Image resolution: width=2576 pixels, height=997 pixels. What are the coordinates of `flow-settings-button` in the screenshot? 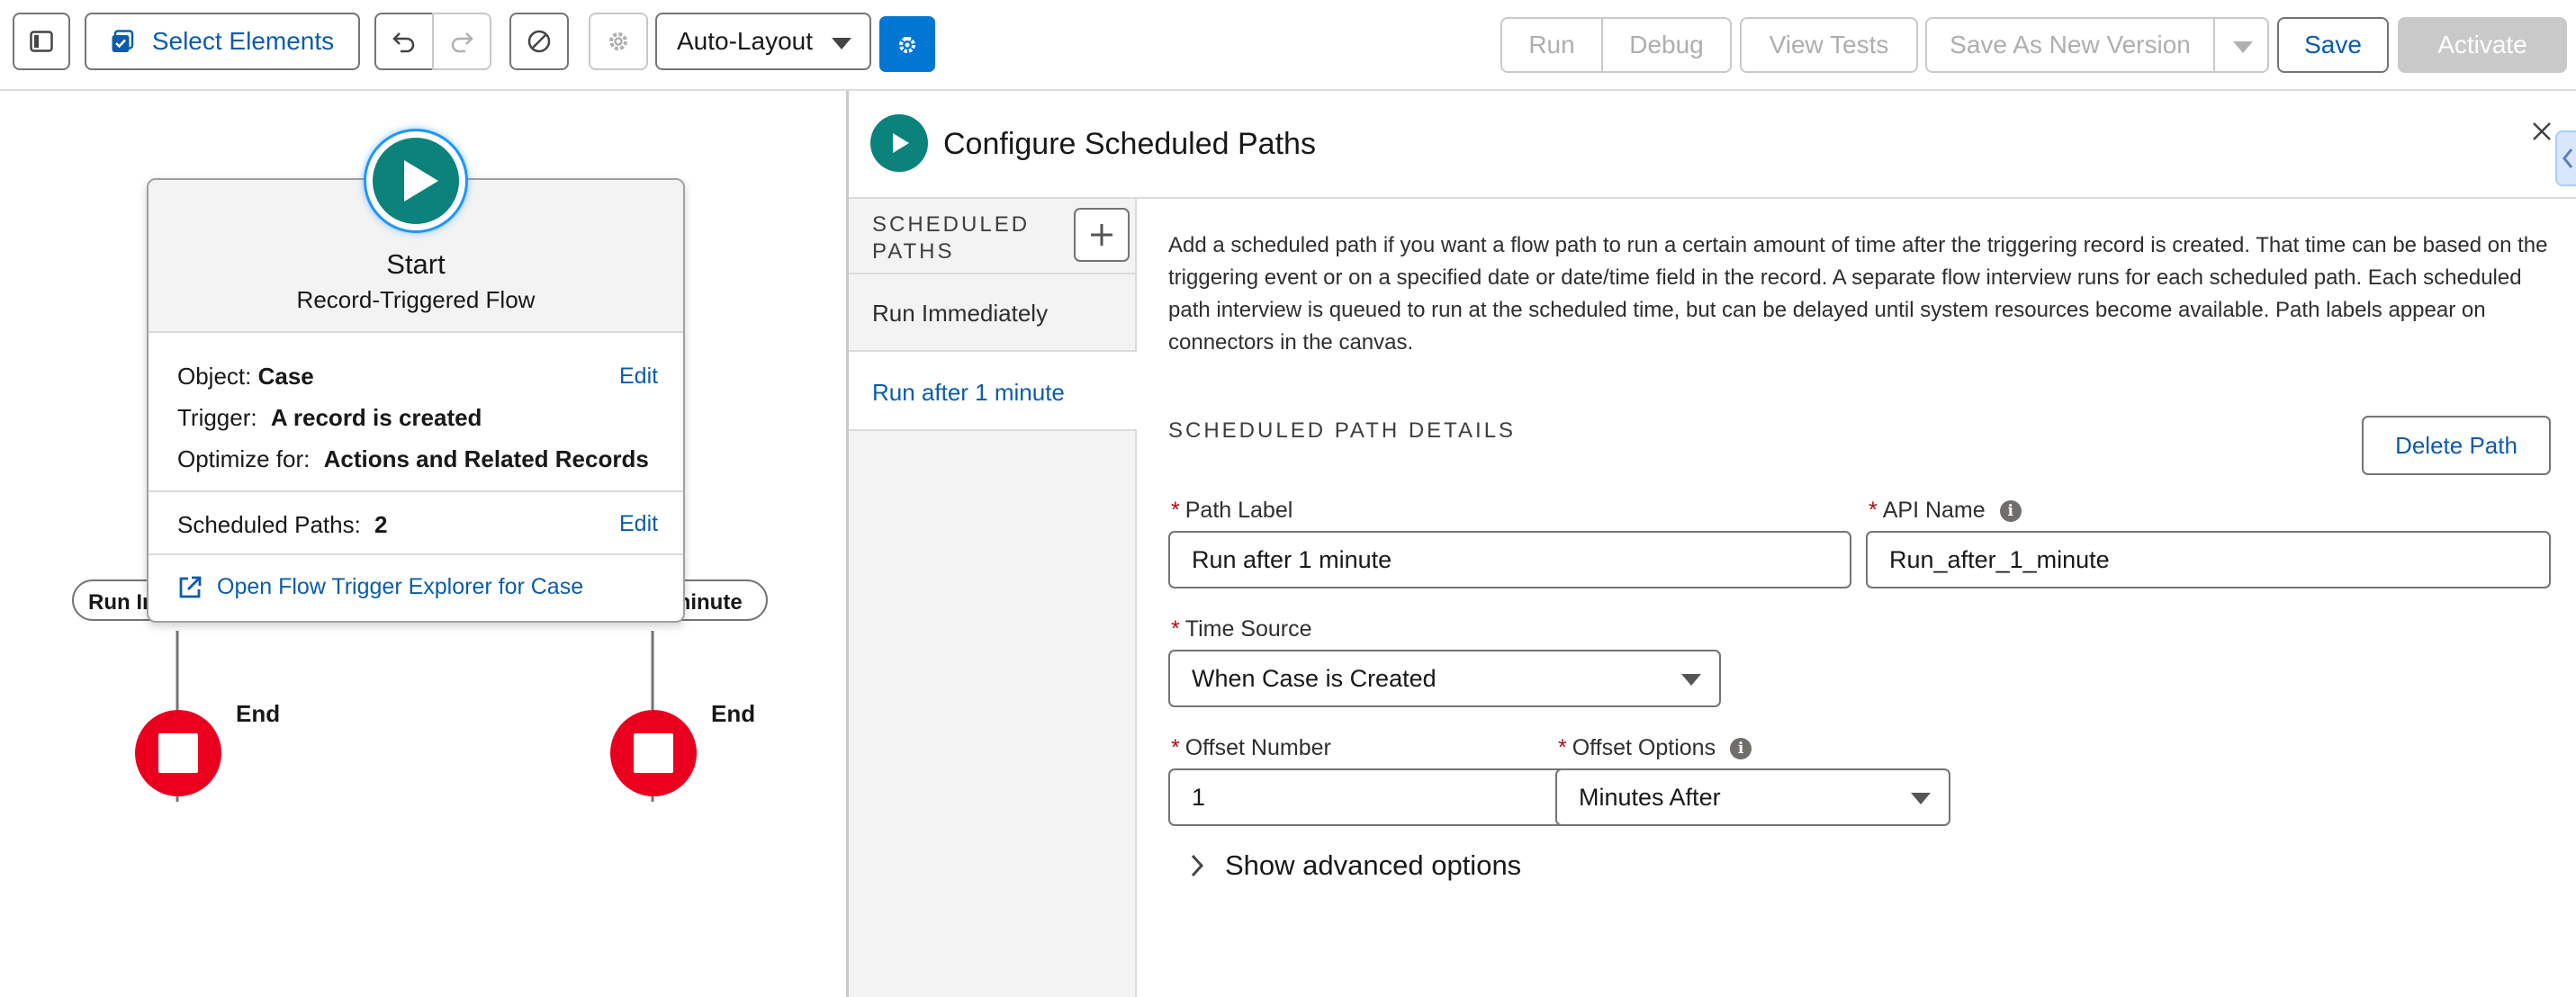 It's located at (907, 44).